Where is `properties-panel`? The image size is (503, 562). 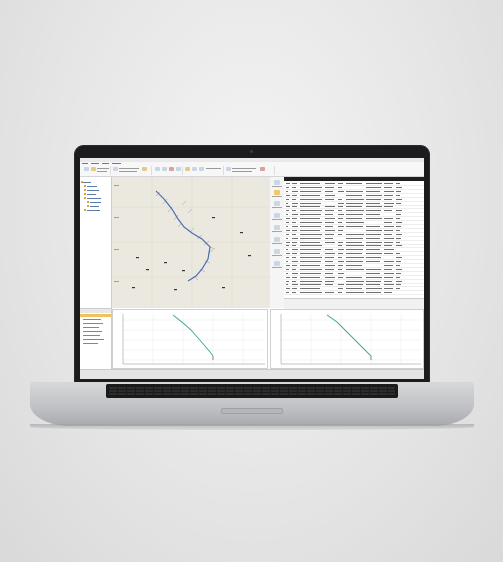 properties-panel is located at coordinates (96, 339).